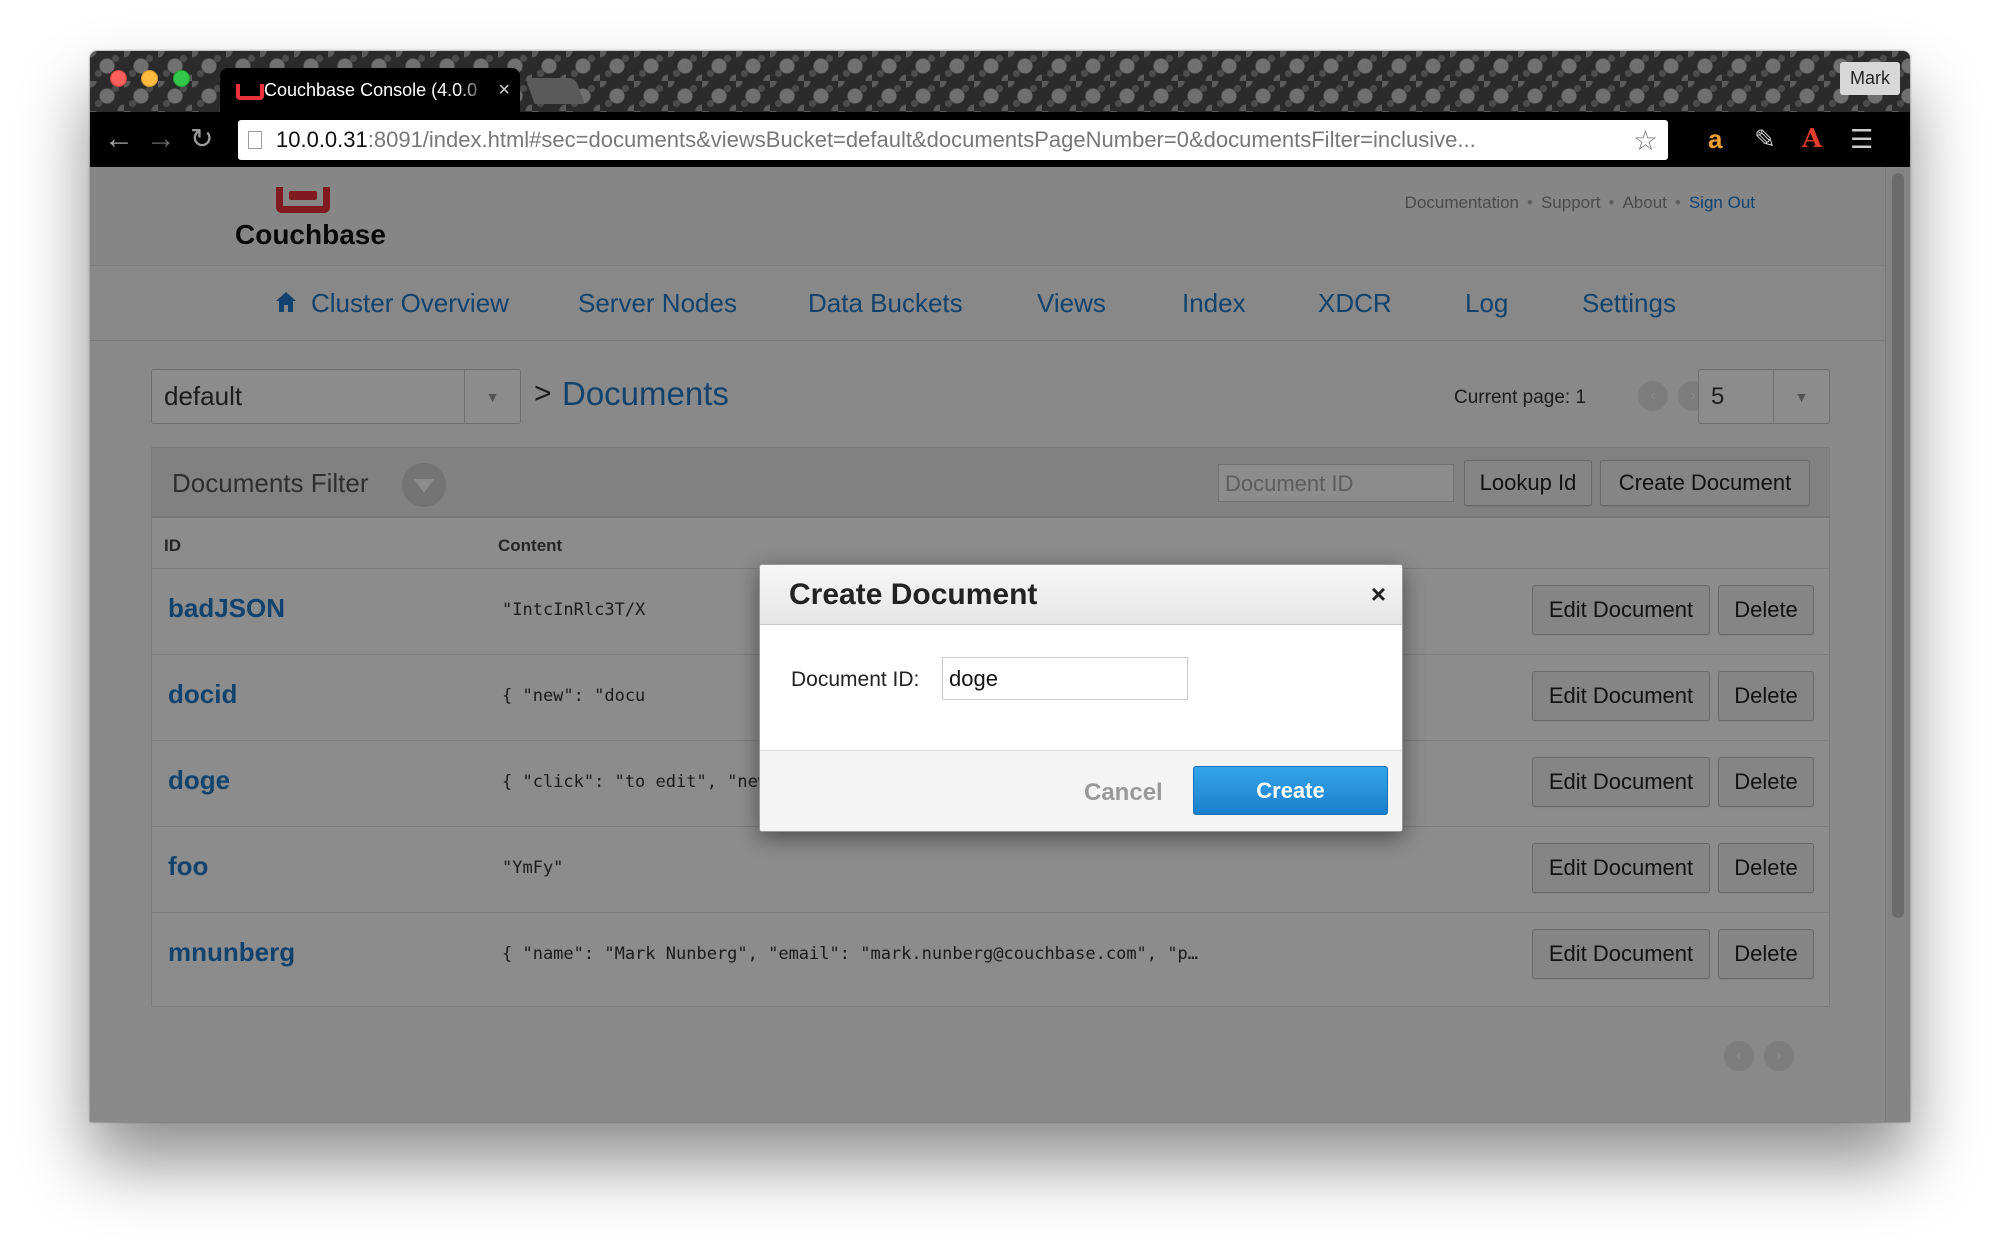  Describe the element at coordinates (1081, 790) in the screenshot. I see `dialog-footer: Cancel Create` at that location.